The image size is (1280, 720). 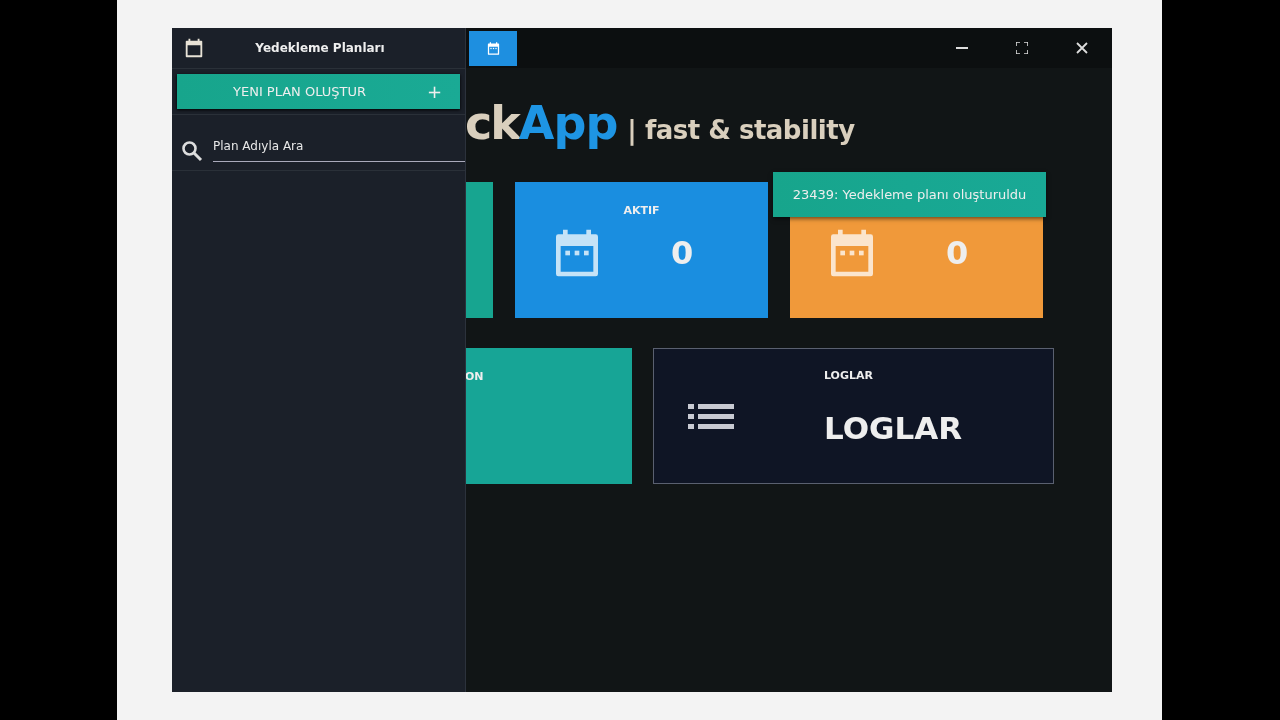 I want to click on tile-label: AKTIF, so click(x=641, y=210).